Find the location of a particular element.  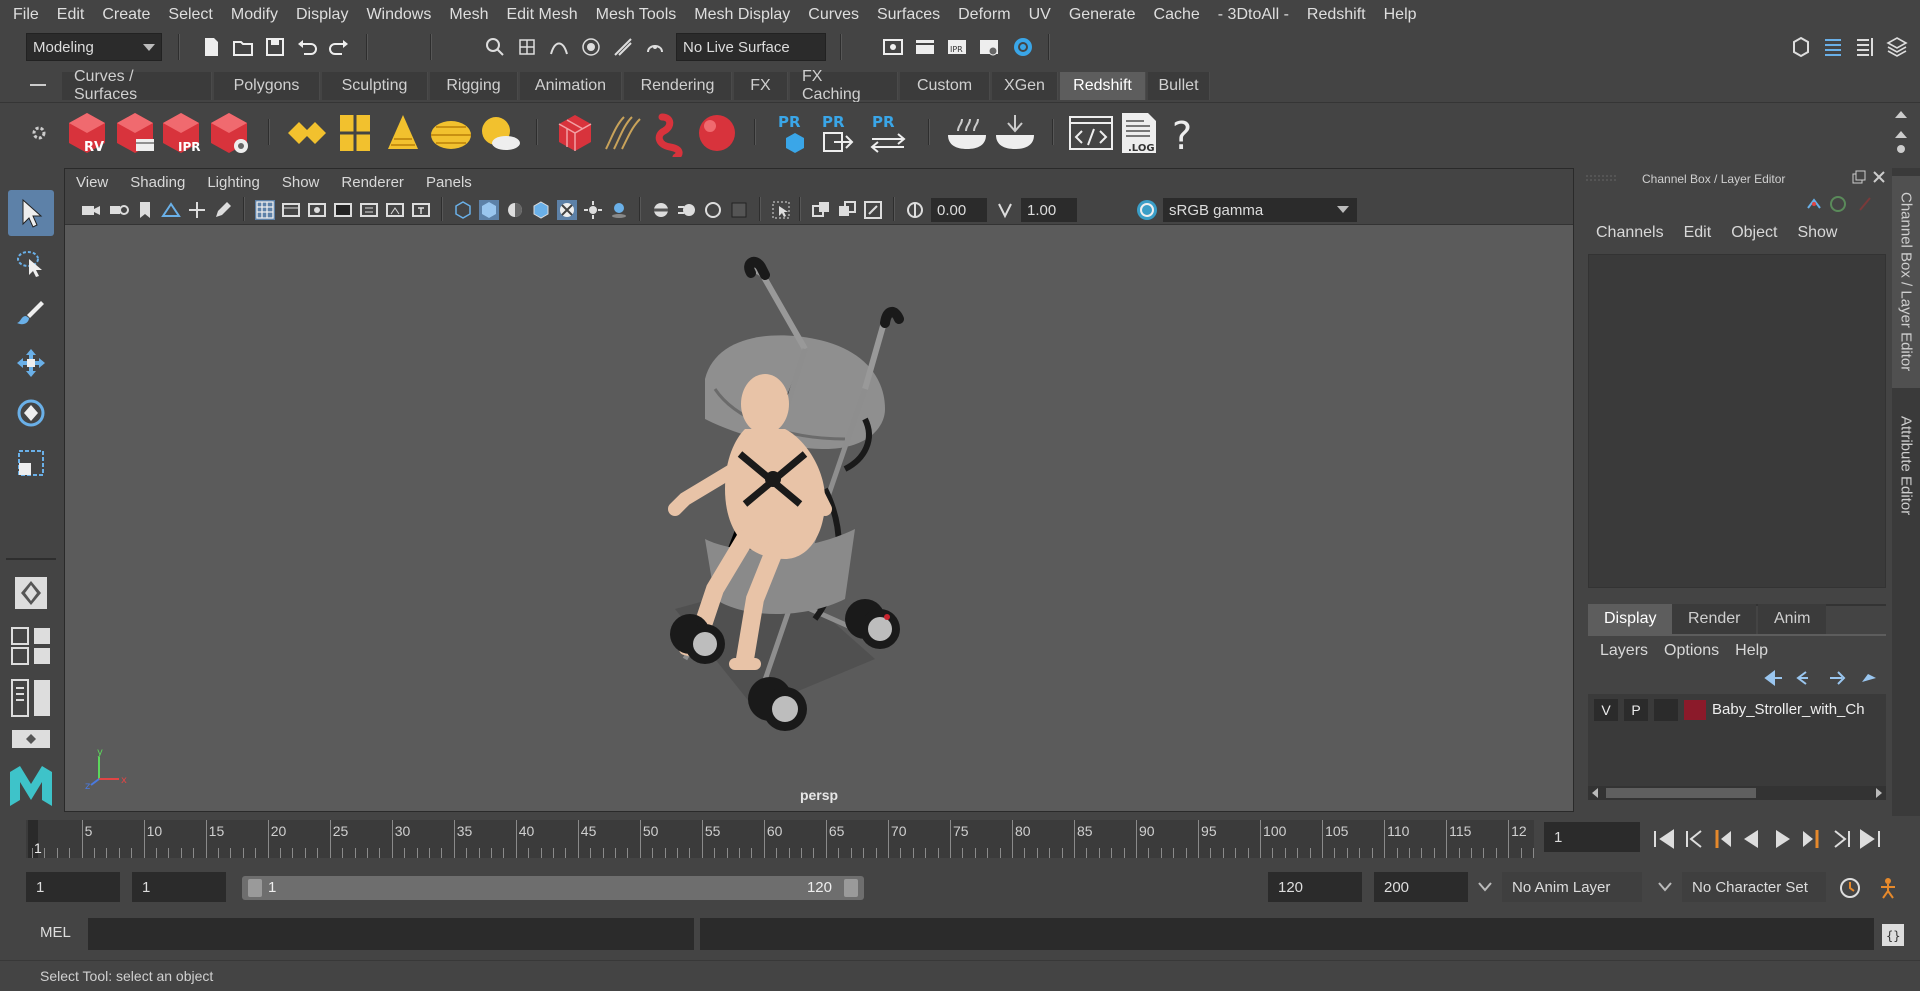

viewport-menu-lighting: Lighting is located at coordinates (233, 182).